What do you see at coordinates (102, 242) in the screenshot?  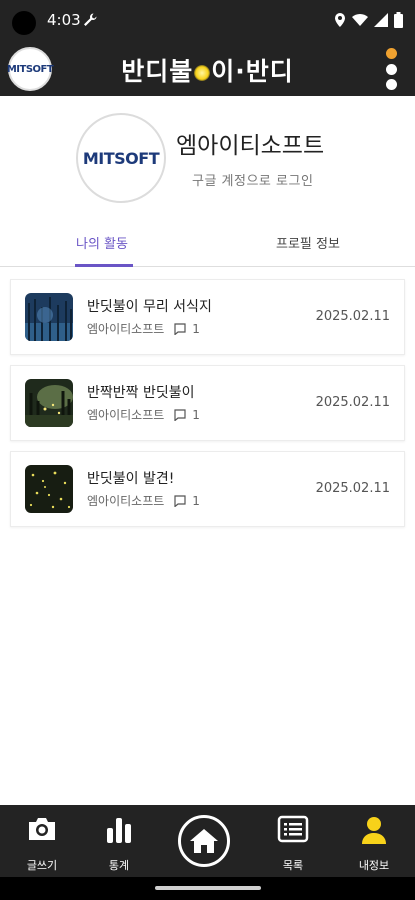 I see `tab-my-activity: 나의 활동` at bounding box center [102, 242].